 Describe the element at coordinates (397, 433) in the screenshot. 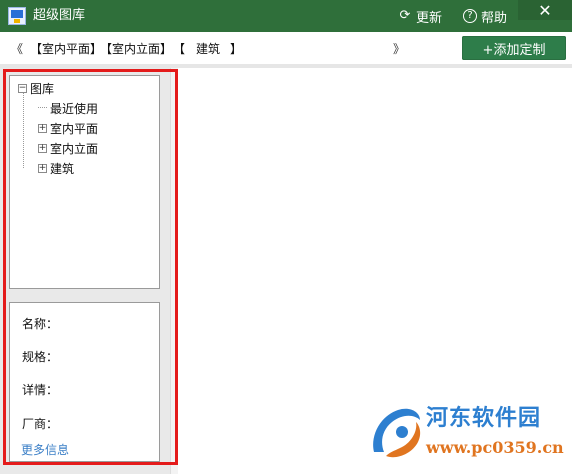

I see `watermark-logo-icon` at that location.